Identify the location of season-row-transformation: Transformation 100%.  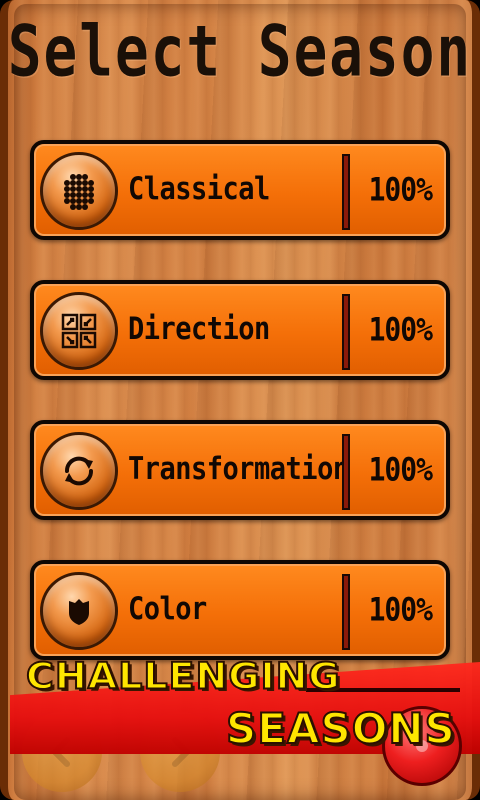
(240, 470).